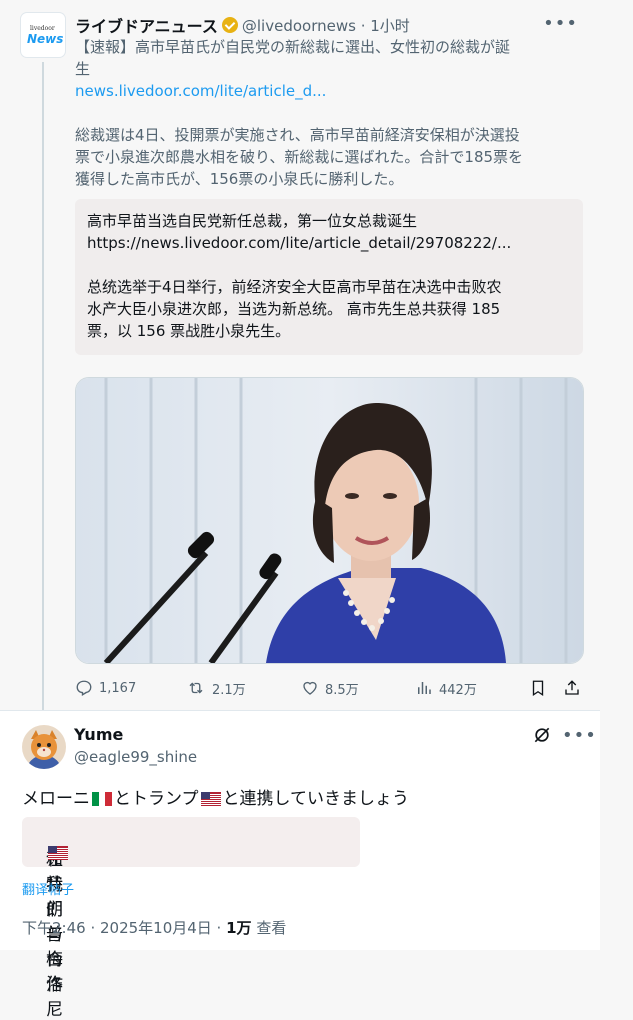  Describe the element at coordinates (135, 757) in the screenshot. I see `reply-author-handle: @eagle99_shine` at that location.